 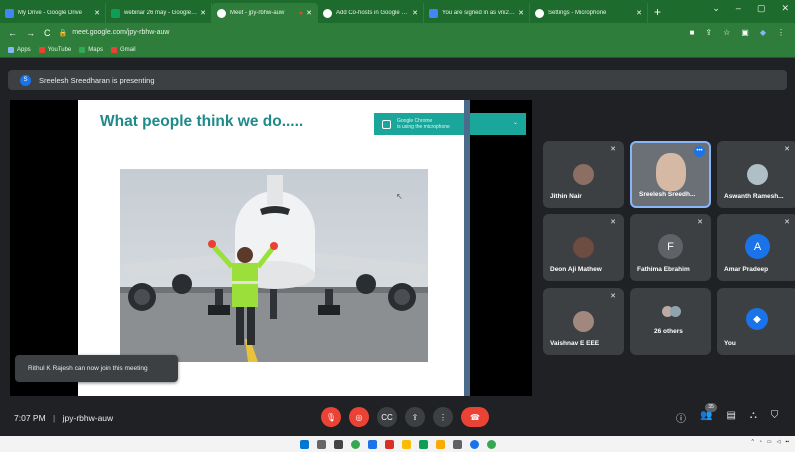 What do you see at coordinates (753, 8) in the screenshot?
I see `window-controls: ⌄ – ▢ ✕` at bounding box center [753, 8].